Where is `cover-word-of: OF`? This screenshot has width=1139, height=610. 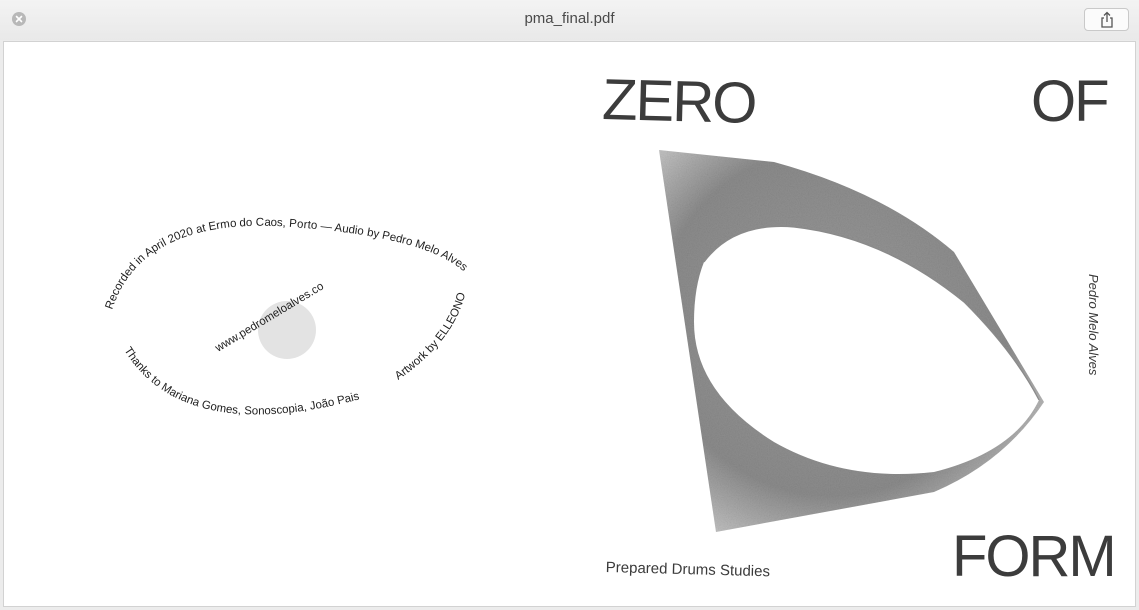
cover-word-of: OF is located at coordinates (1070, 101).